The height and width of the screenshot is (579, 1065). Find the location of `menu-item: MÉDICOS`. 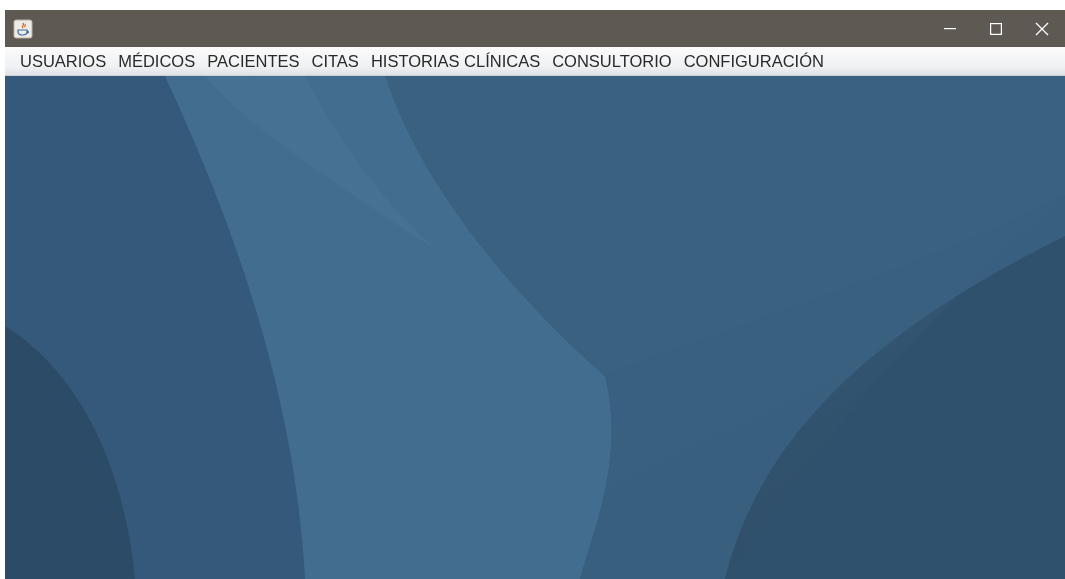

menu-item: MÉDICOS is located at coordinates (157, 61).